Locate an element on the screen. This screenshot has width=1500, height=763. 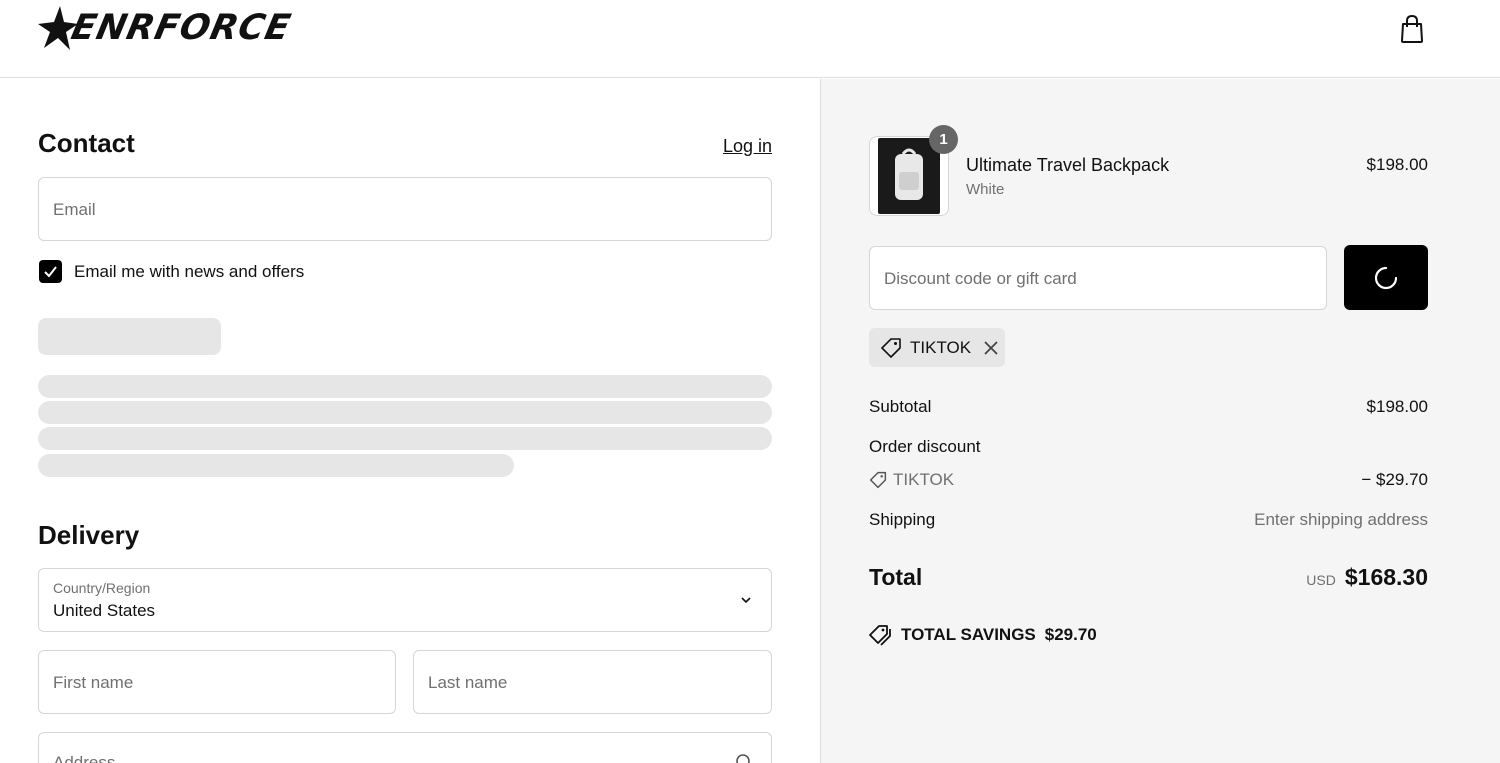
checkmark-icon is located at coordinates (50, 272).